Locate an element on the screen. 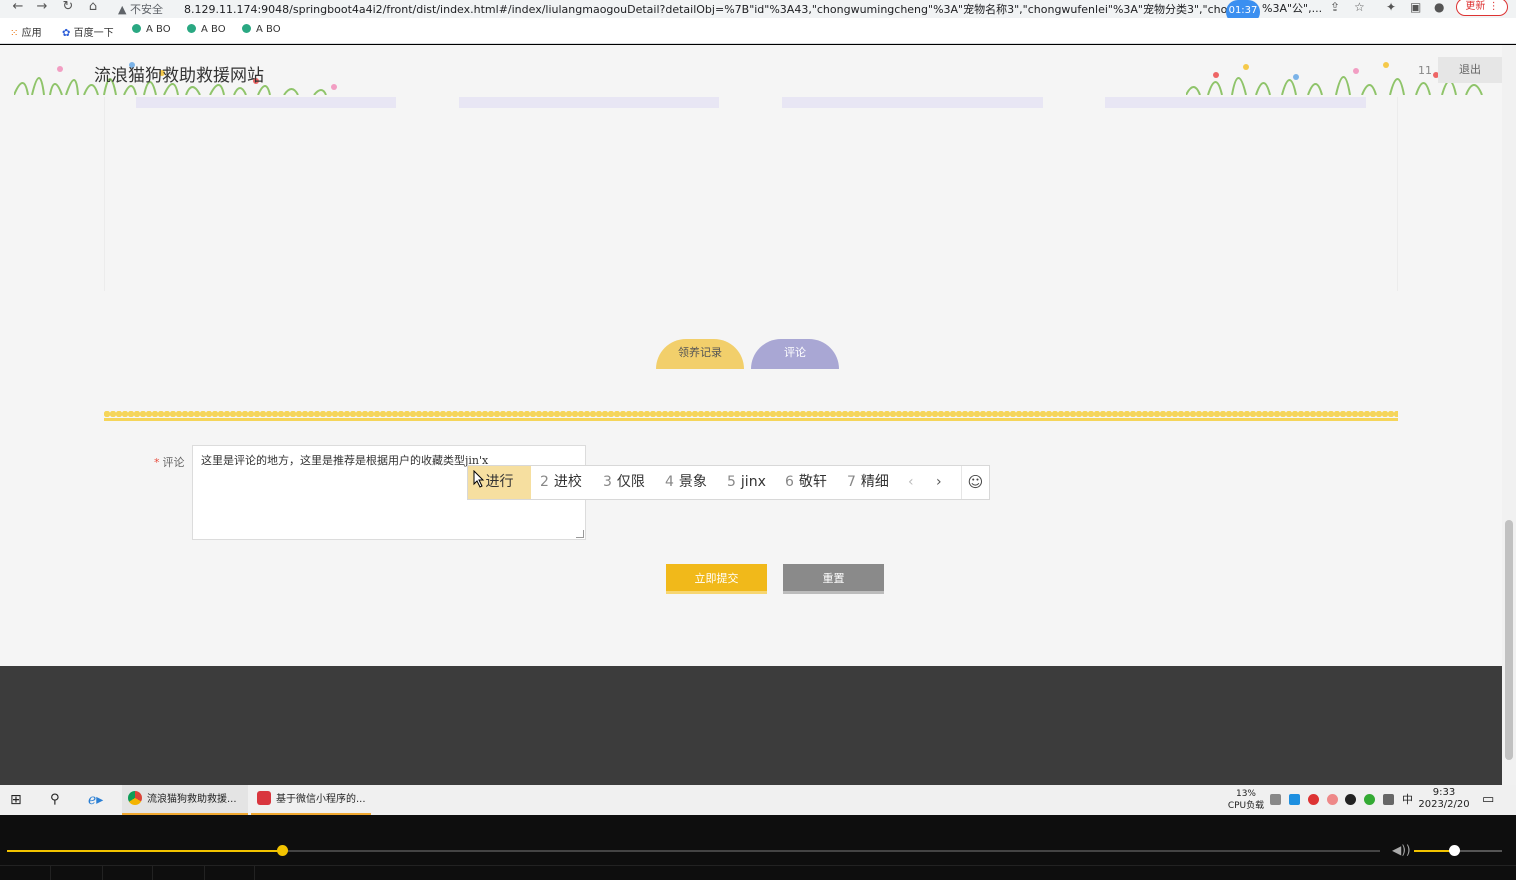 The image size is (1516, 880). star-icon: ☆ is located at coordinates (1359, 7).